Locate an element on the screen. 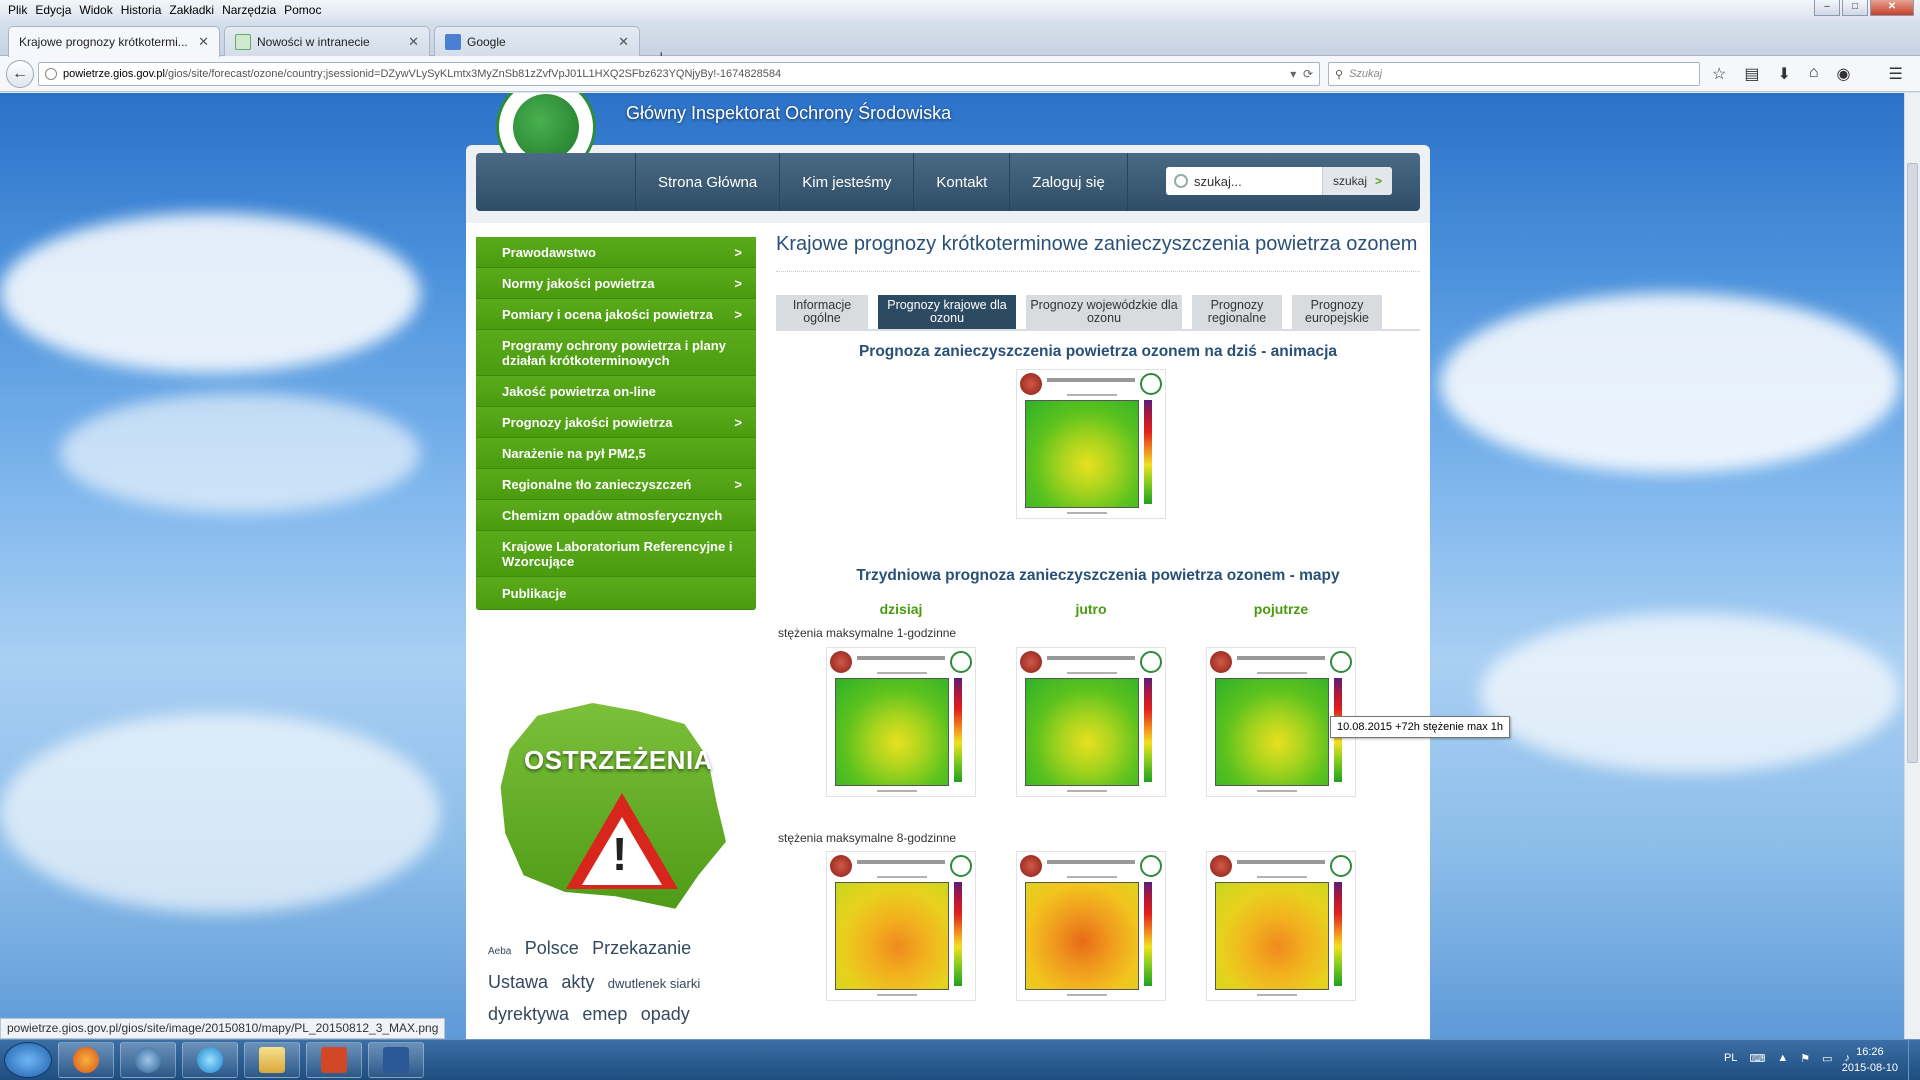  close-window-button: ✕ is located at coordinates (1892, 8).